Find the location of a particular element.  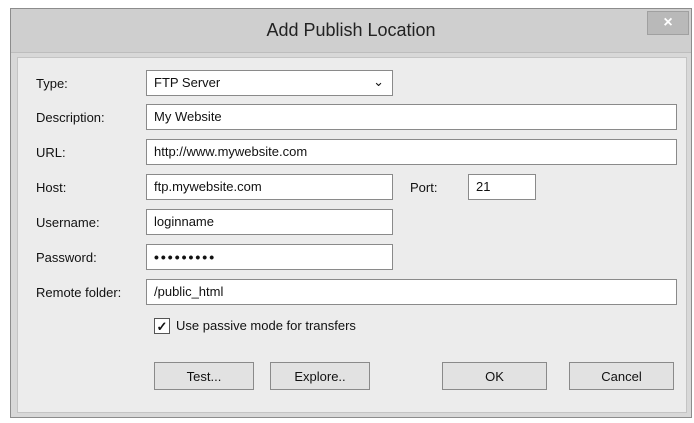

url-label: URL: is located at coordinates (51, 152).